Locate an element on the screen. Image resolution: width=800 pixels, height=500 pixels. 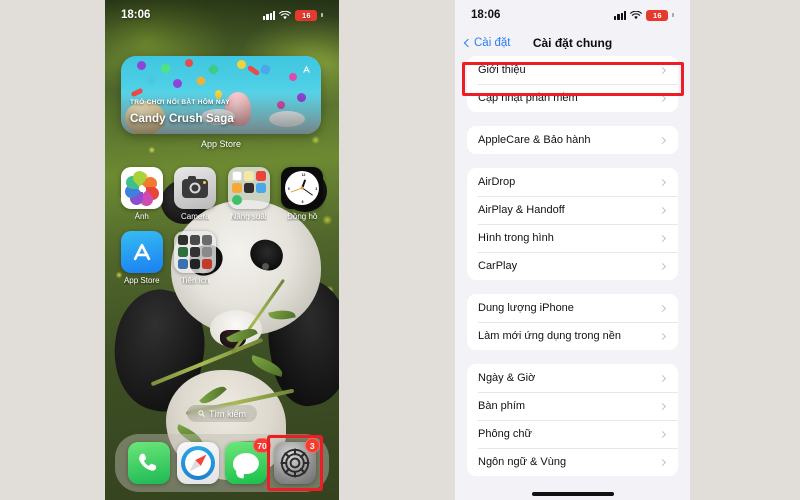
settings-row-airdrop: AirDrop is located at coordinates (572, 182).